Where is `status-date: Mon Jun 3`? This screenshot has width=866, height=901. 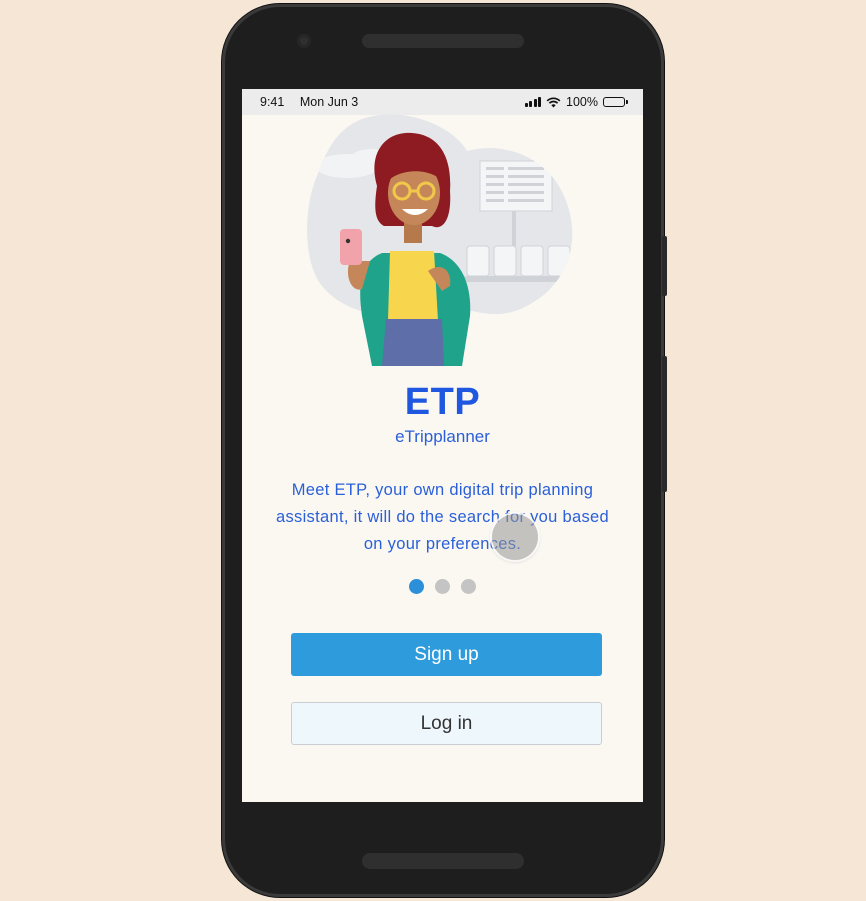
status-date: Mon Jun 3 is located at coordinates (329, 102).